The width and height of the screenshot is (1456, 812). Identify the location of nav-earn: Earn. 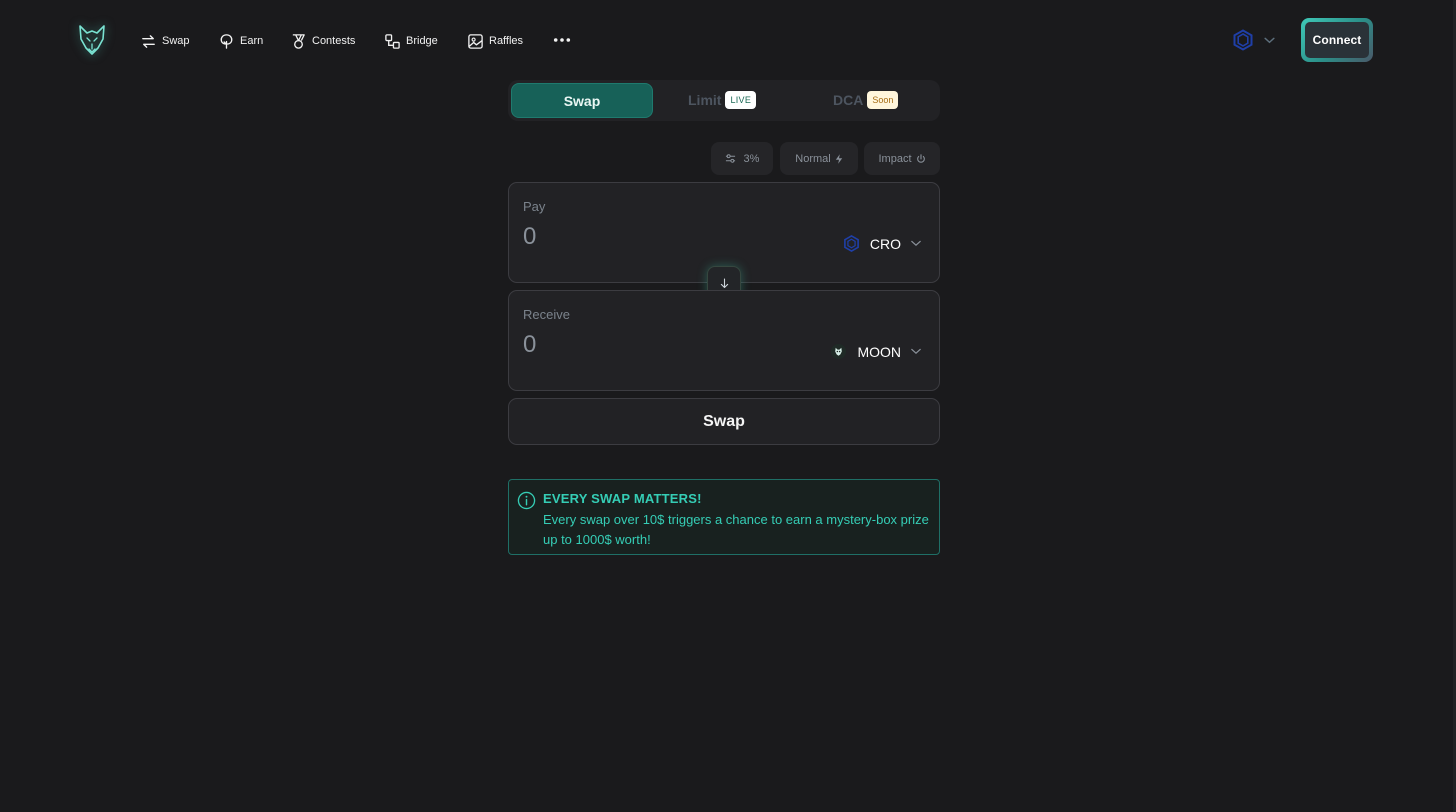
(240, 41).